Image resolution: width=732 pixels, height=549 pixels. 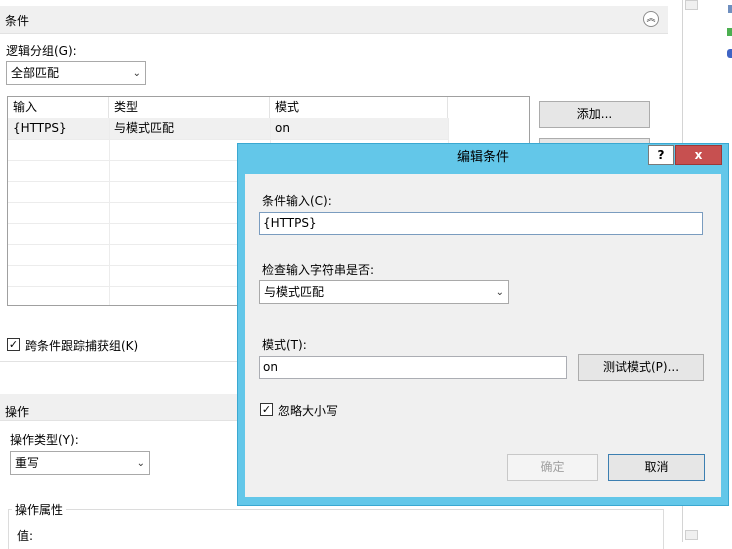 What do you see at coordinates (40, 128) in the screenshot?
I see `cell-input: {HTTPS}` at bounding box center [40, 128].